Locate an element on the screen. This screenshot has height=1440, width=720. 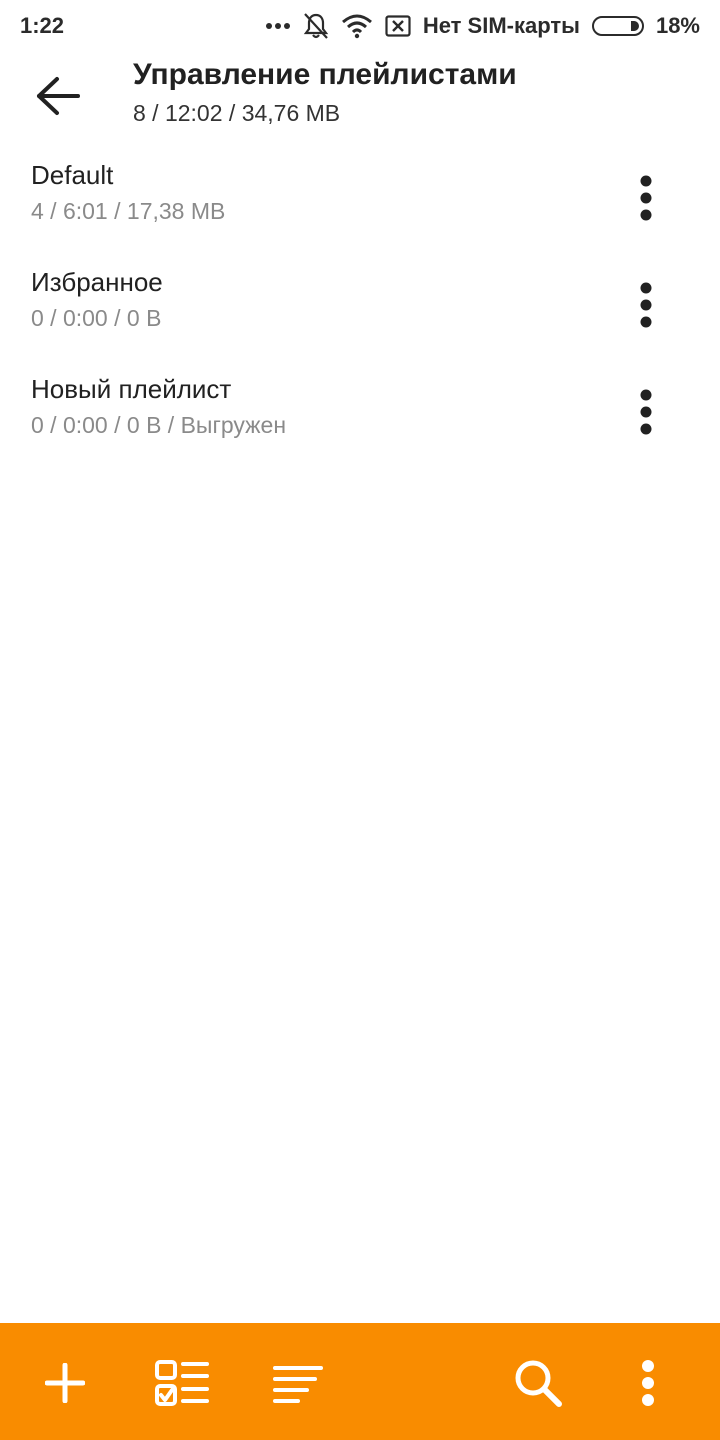
playlist-item-favorites: Избранное 0 / 0:00 / 0 B is located at coordinates (360, 308).